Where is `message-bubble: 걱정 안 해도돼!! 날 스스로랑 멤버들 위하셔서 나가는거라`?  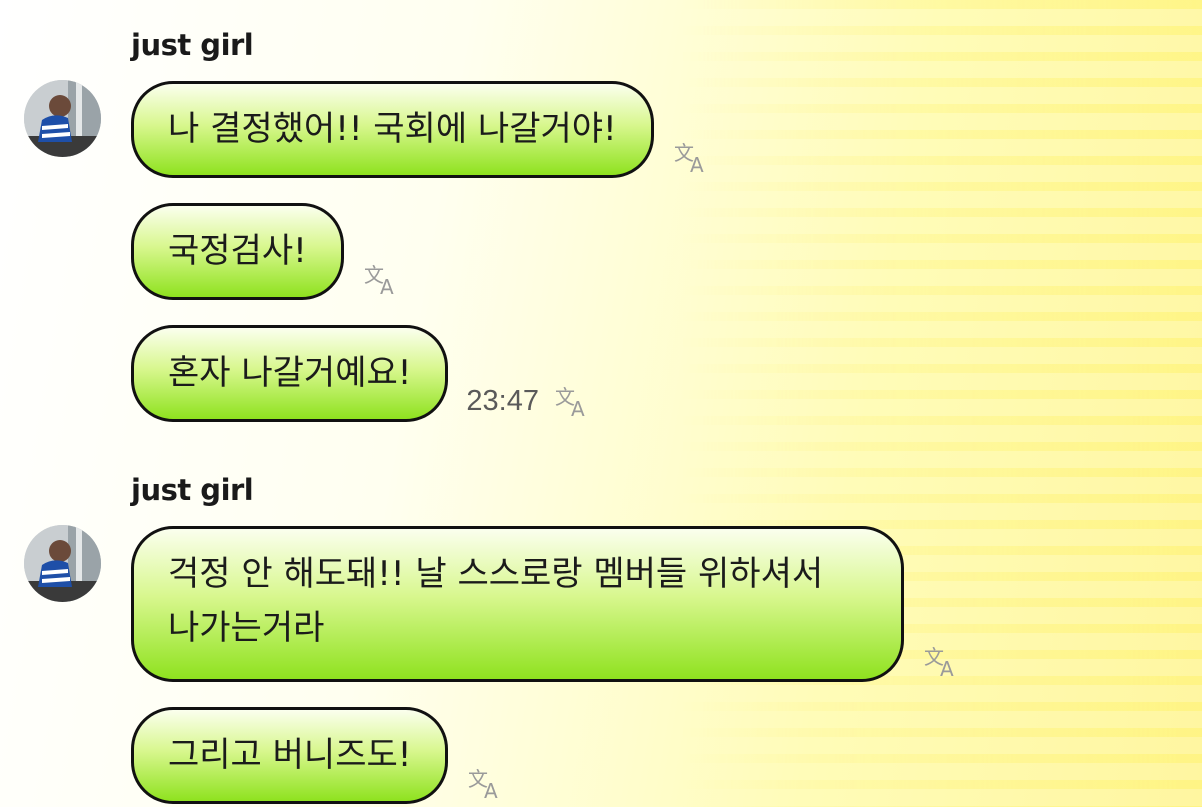 message-bubble: 걱정 안 해도돼!! 날 스스로랑 멤버들 위하셔서 나가는거라 is located at coordinates (517, 604).